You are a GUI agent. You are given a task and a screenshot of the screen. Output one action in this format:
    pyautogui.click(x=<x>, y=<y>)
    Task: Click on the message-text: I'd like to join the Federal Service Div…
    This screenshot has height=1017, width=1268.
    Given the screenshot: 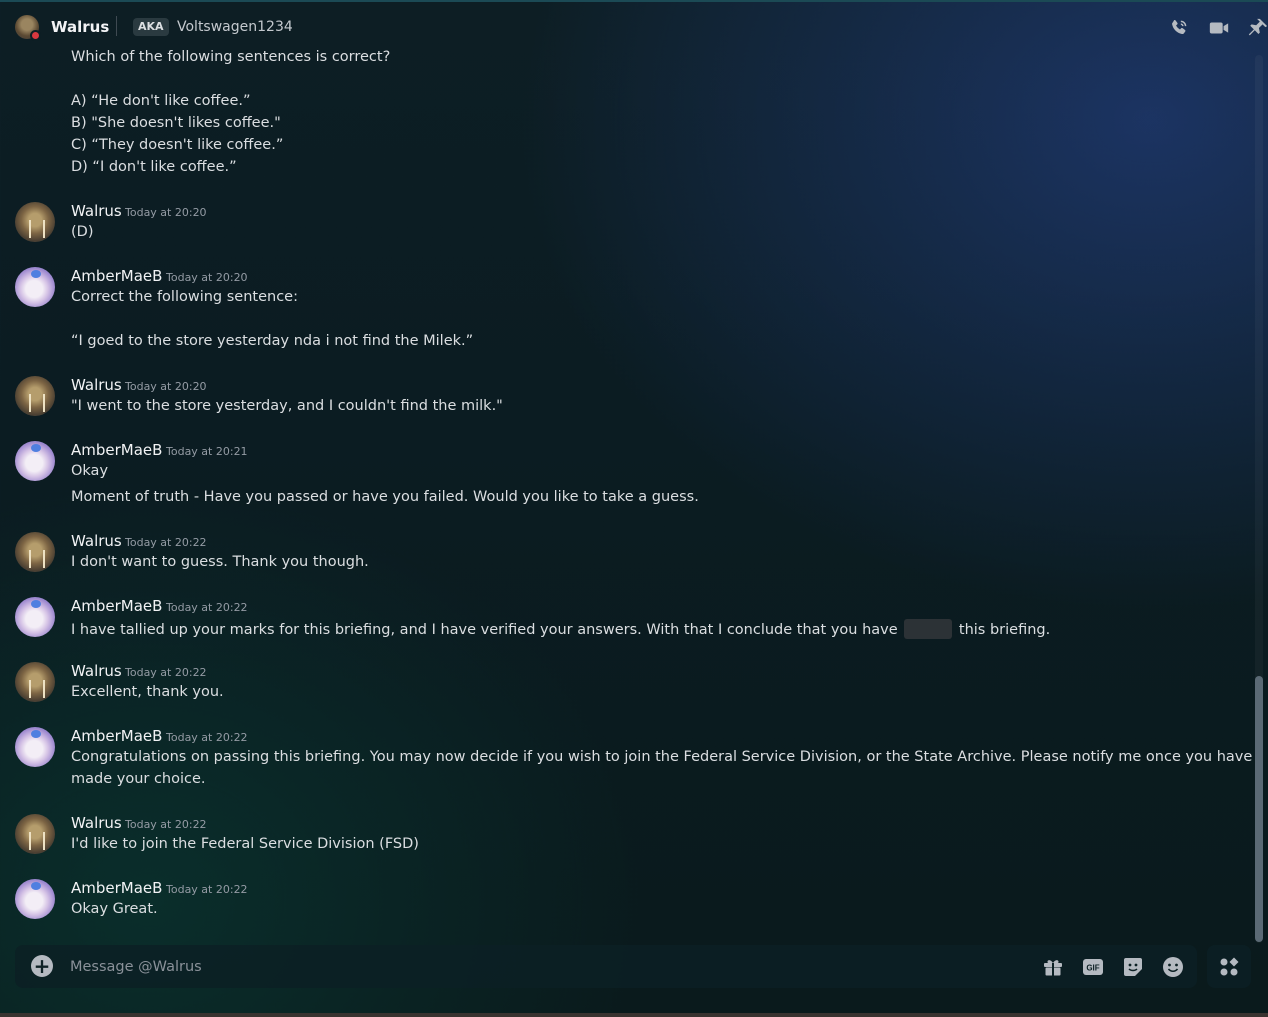 What is the action you would take?
    pyautogui.click(x=245, y=844)
    